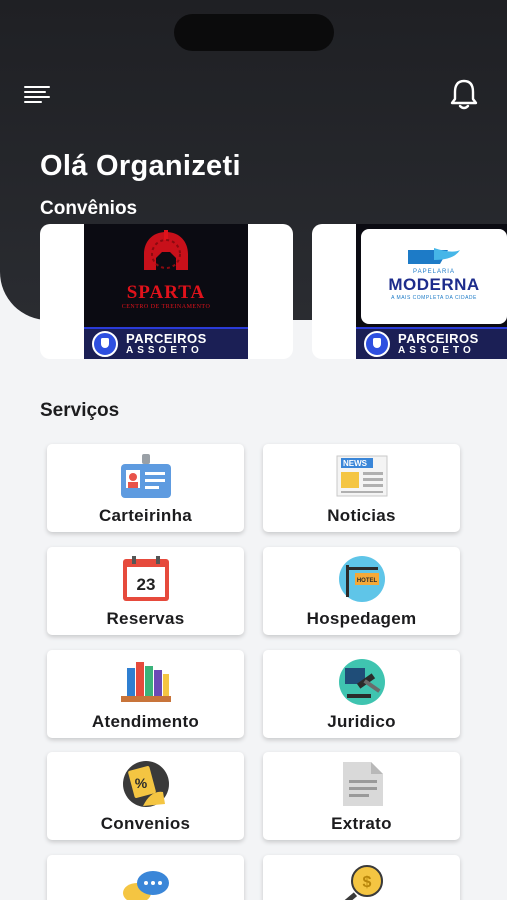  I want to click on service-label: Atendimento, so click(145, 721).